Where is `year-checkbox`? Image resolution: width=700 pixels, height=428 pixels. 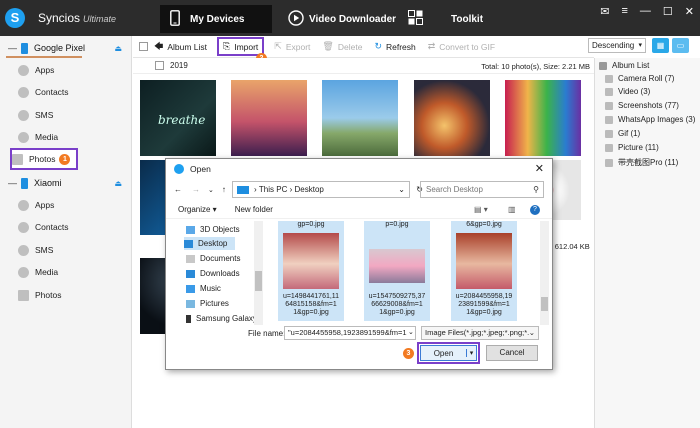
year-checkbox is located at coordinates (159, 65).